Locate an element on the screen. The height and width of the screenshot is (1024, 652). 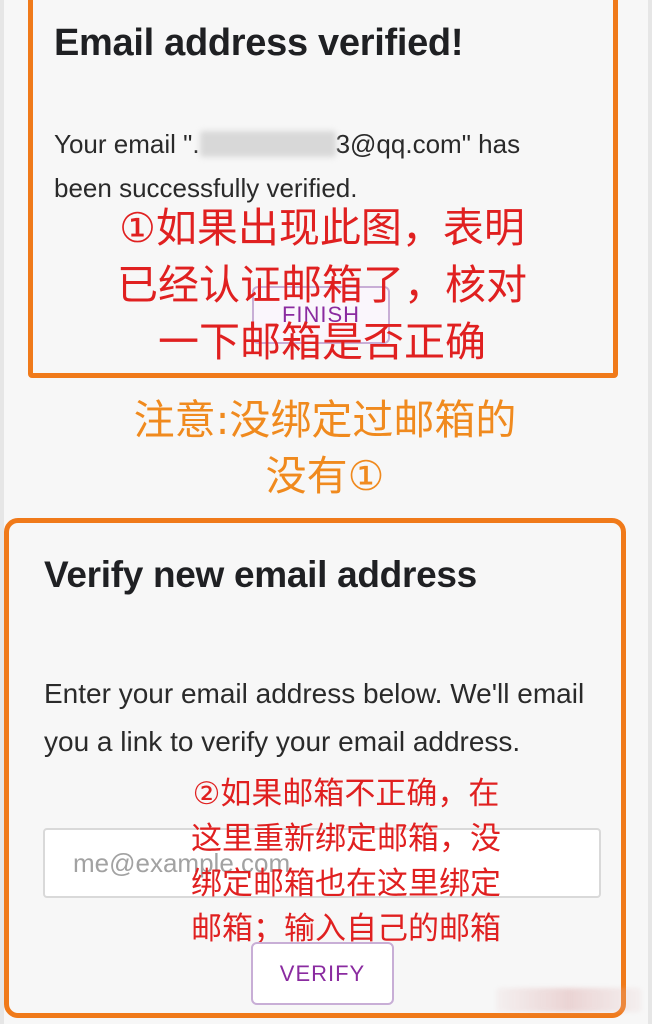
annotation-line: 绑定邮箱也在这里绑定 is located at coordinates (346, 884).